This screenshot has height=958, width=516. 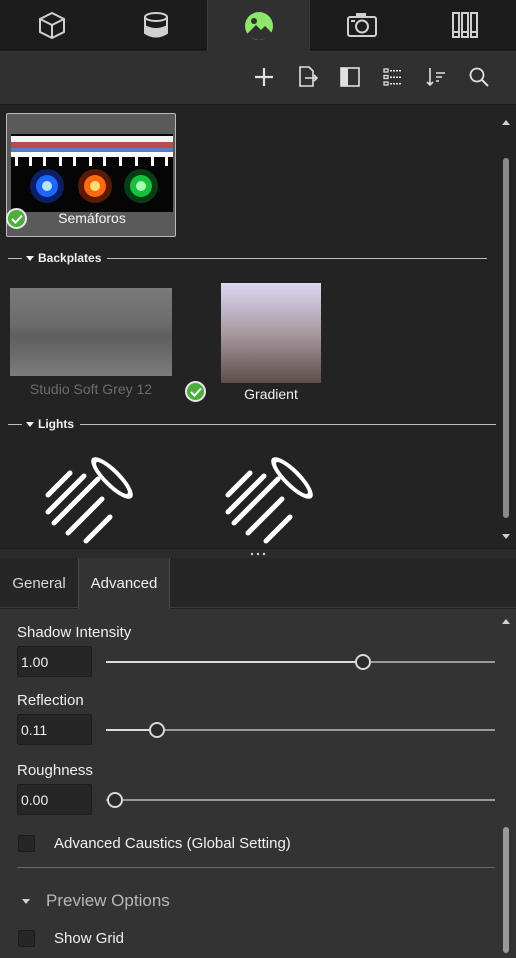 I want to click on grip-dots-icon, so click(x=258, y=554).